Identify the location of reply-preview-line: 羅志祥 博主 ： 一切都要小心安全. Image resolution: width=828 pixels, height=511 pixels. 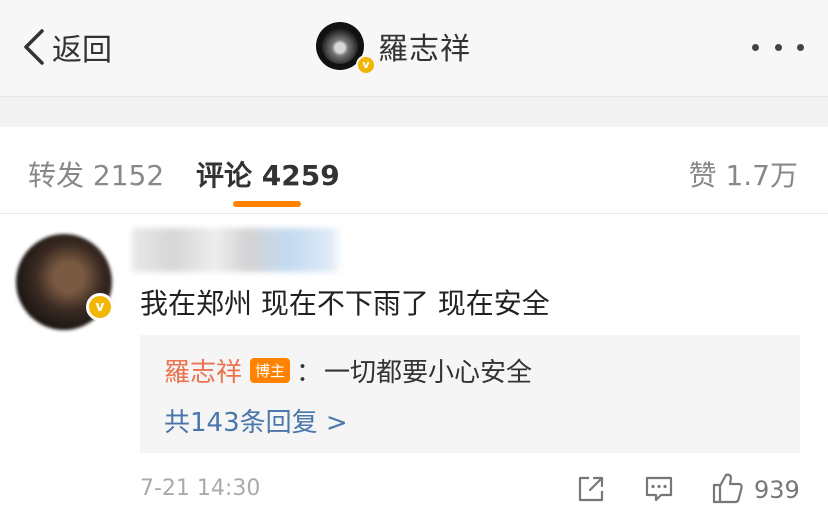
(348, 370).